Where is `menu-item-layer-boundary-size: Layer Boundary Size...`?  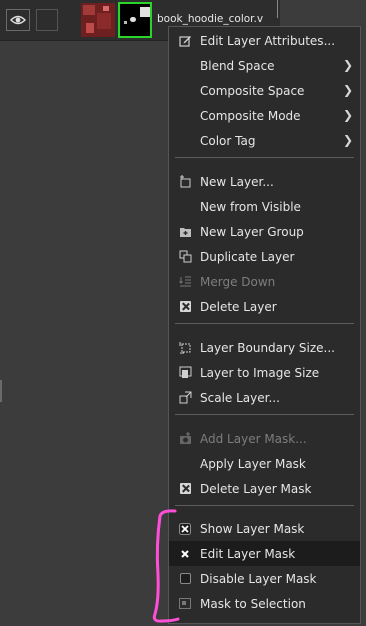 menu-item-layer-boundary-size: Layer Boundary Size... is located at coordinates (264, 347).